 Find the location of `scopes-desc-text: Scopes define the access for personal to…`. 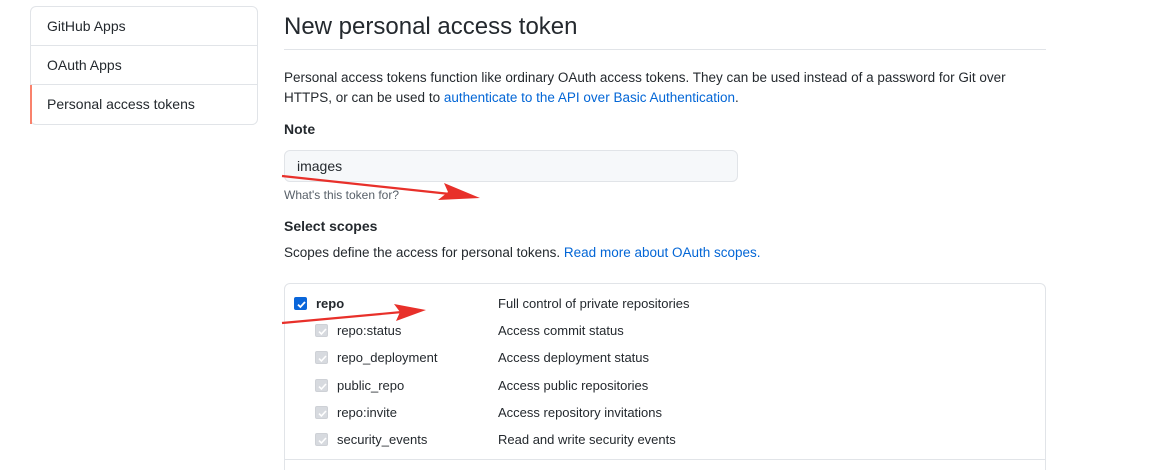

scopes-desc-text: Scopes define the access for personal to… is located at coordinates (424, 252).